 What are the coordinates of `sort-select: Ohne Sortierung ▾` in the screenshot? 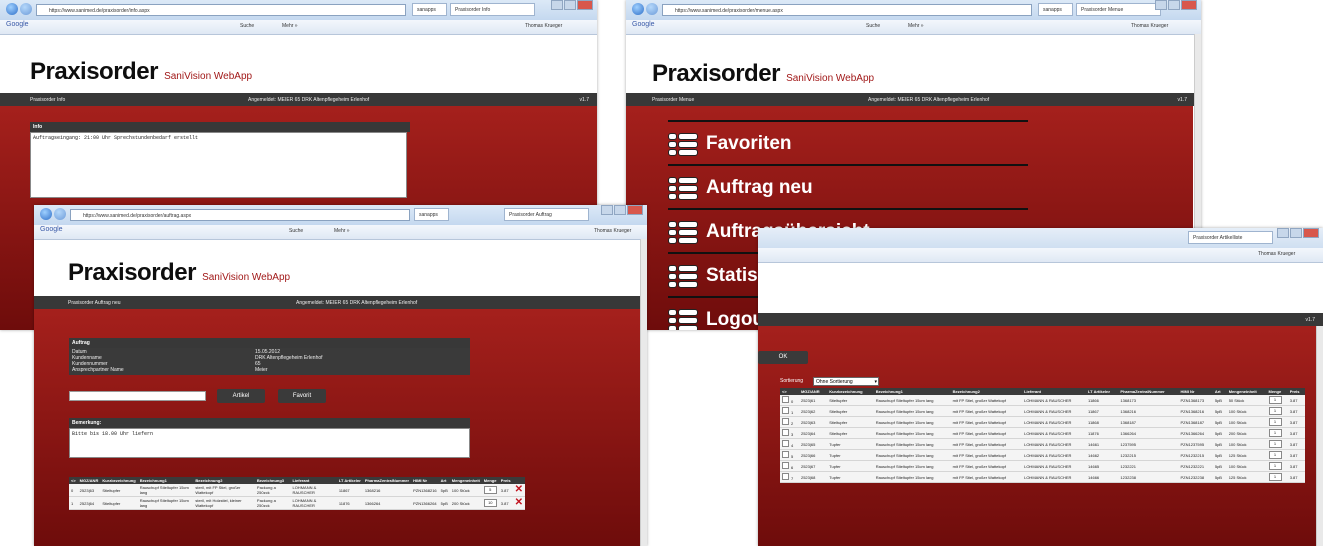 It's located at (846, 381).